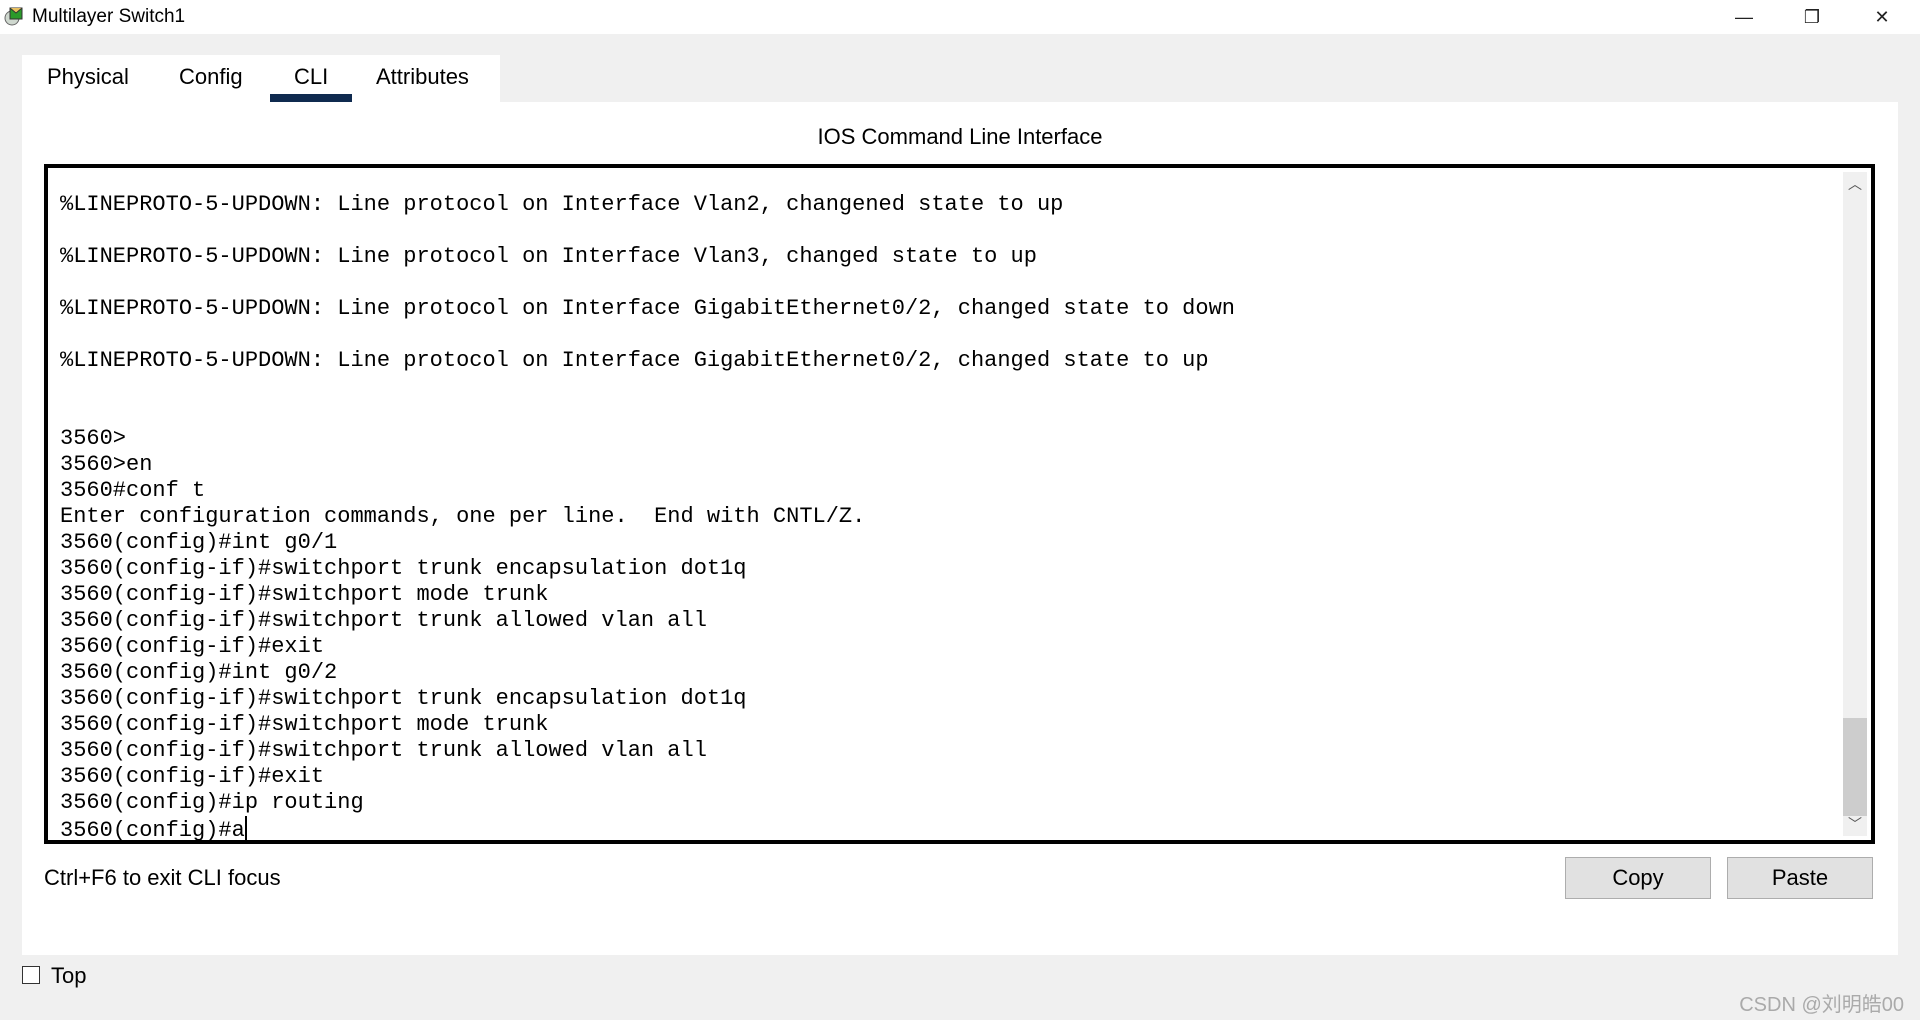 The width and height of the screenshot is (1920, 1020). Describe the element at coordinates (647, 543) in the screenshot. I see `terminal-line: 3560(config)#int g0/1` at that location.